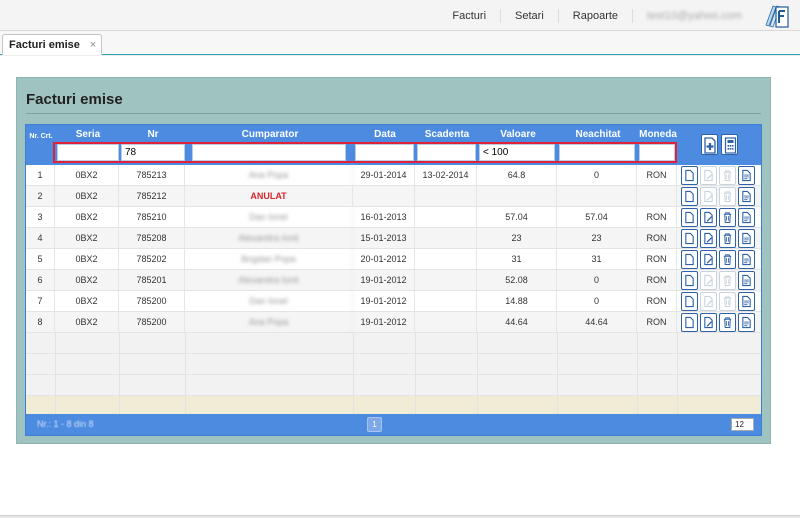 The width and height of the screenshot is (800, 518). I want to click on filter-valoare-input, so click(517, 152).